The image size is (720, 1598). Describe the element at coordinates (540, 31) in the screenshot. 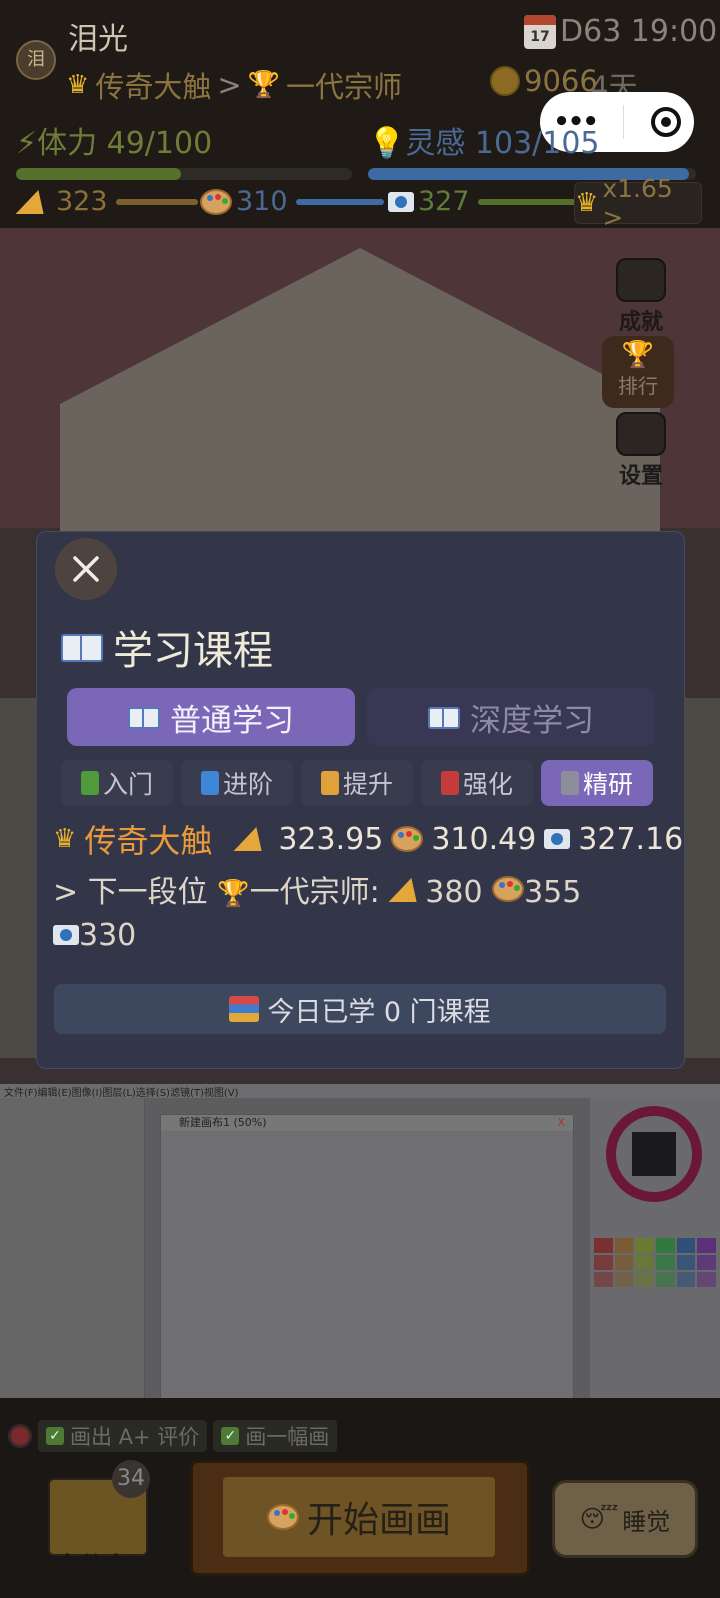

I see `calendar-icon: 17` at that location.